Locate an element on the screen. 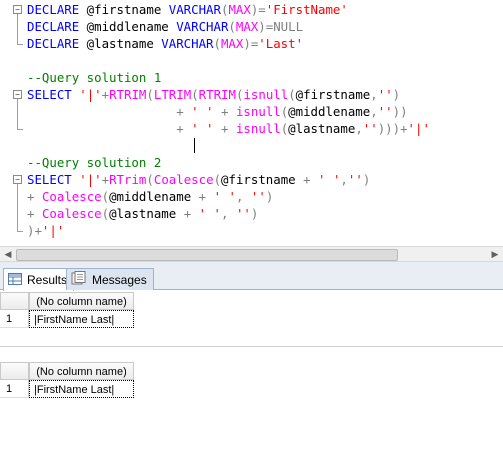  tab-results: Results is located at coordinates (39, 279).